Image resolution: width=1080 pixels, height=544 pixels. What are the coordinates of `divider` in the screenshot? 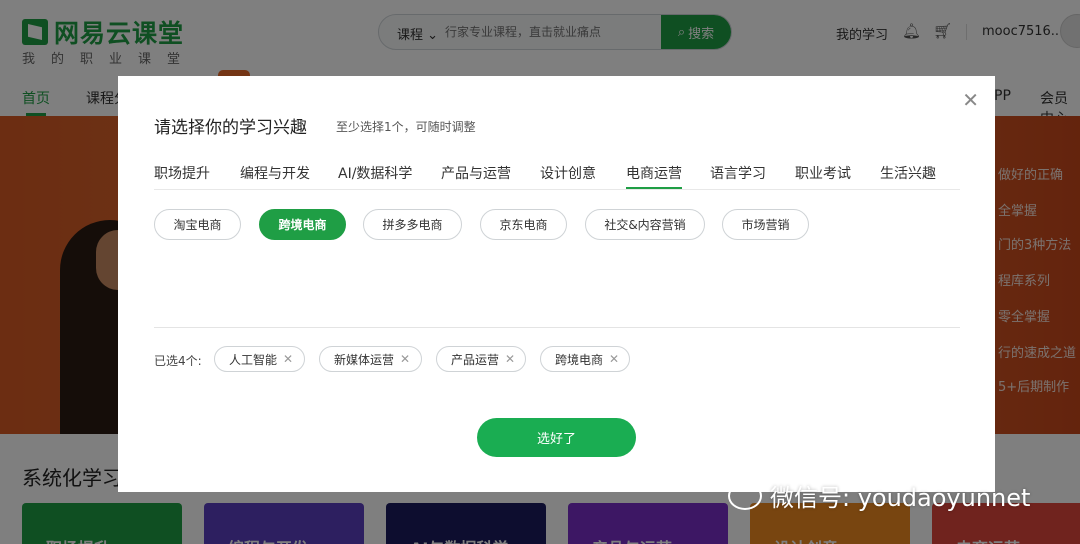 It's located at (557, 327).